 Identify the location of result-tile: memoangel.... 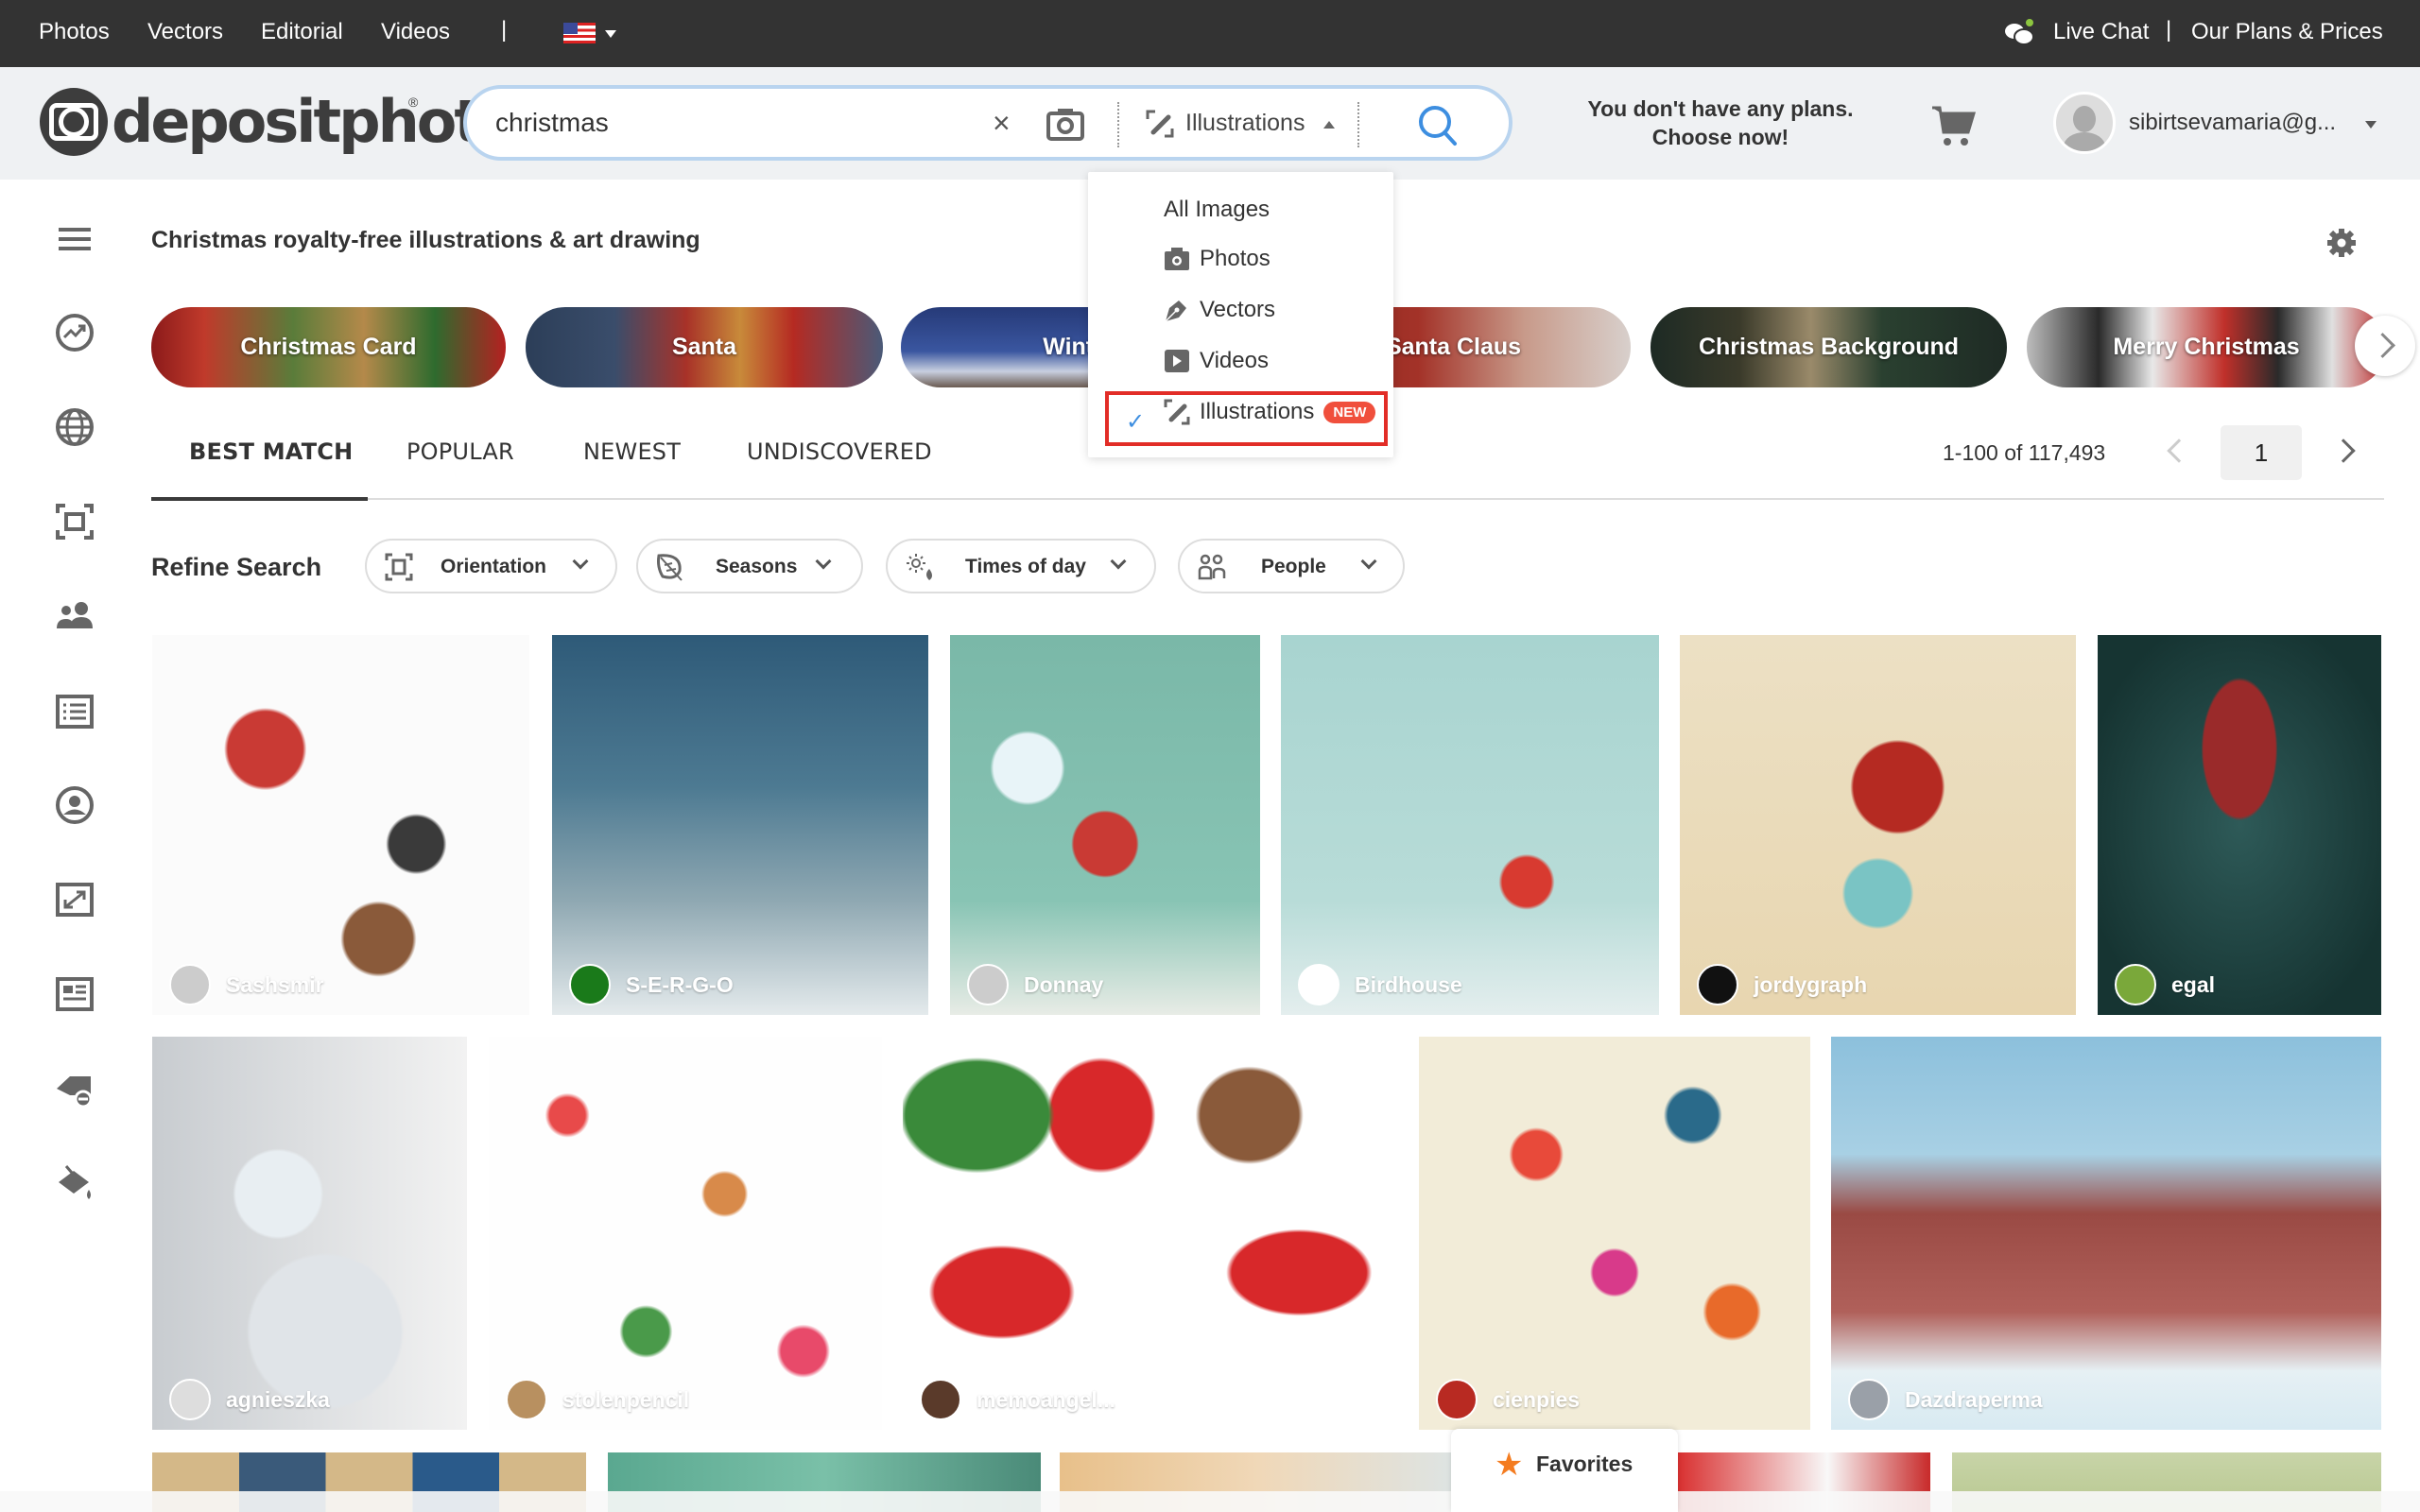
(1150, 1233).